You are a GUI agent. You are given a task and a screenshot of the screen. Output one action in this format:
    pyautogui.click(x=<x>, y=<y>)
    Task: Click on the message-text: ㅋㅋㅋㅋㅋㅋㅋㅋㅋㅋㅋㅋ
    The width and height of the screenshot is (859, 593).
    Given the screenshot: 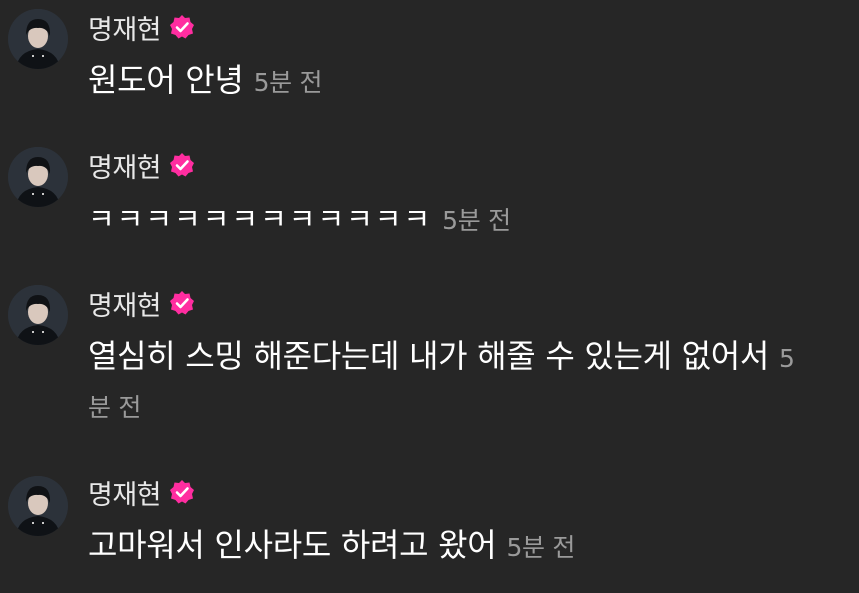 What is the action you would take?
    pyautogui.click(x=260, y=219)
    